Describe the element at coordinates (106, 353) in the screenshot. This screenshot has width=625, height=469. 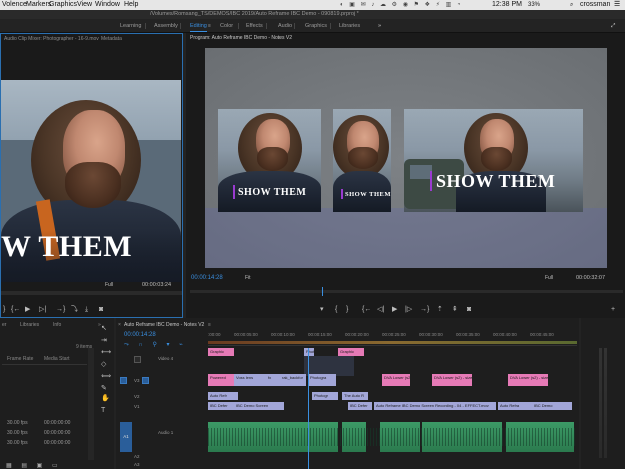
I see `ripple-edit-icon: ⟷` at that location.